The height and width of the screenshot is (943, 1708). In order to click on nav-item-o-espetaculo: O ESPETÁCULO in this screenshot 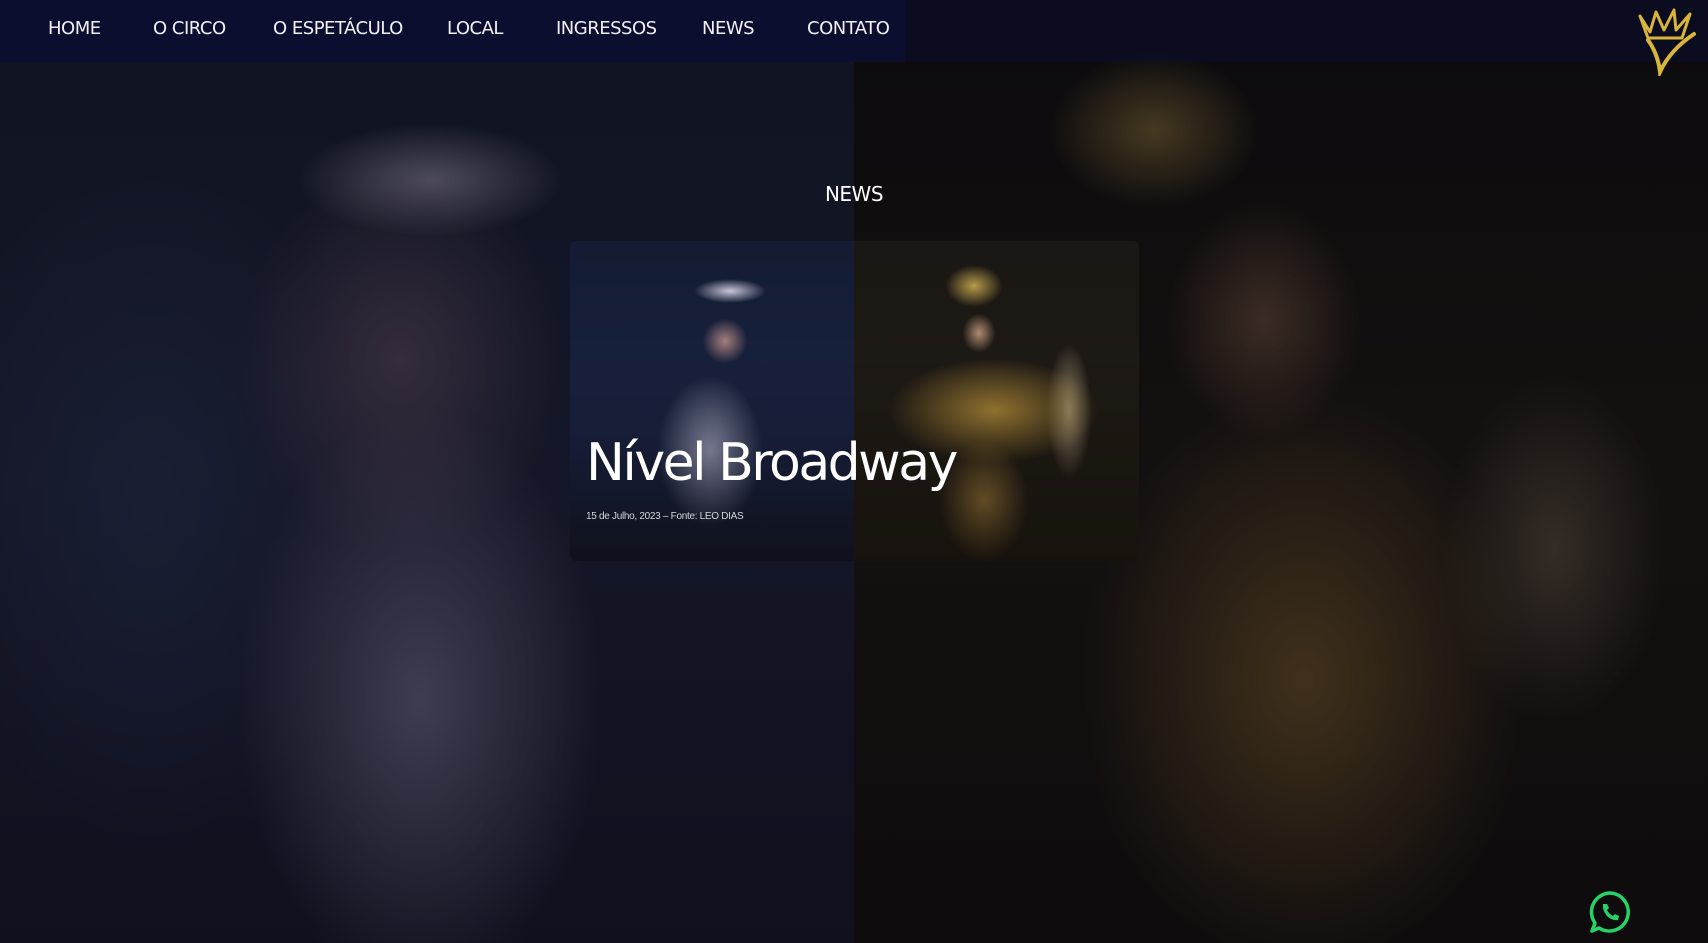, I will do `click(338, 28)`.